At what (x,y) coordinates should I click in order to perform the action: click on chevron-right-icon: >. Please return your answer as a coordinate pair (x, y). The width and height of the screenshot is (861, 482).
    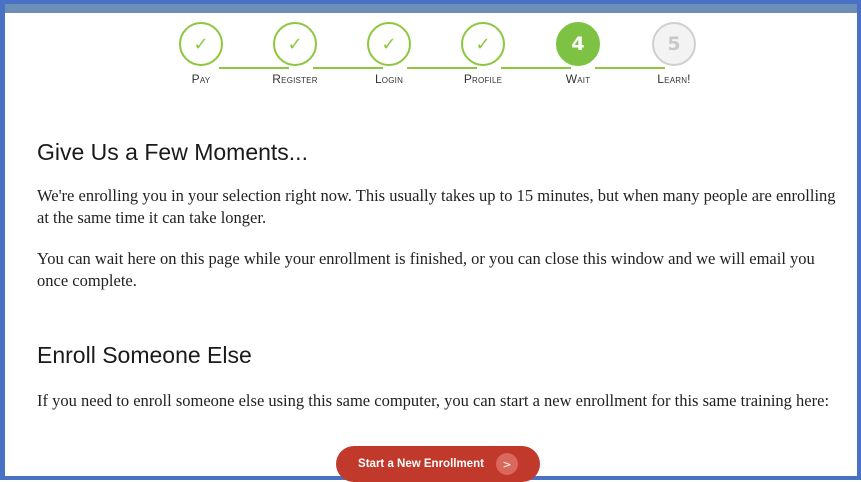
    Looking at the image, I should click on (506, 464).